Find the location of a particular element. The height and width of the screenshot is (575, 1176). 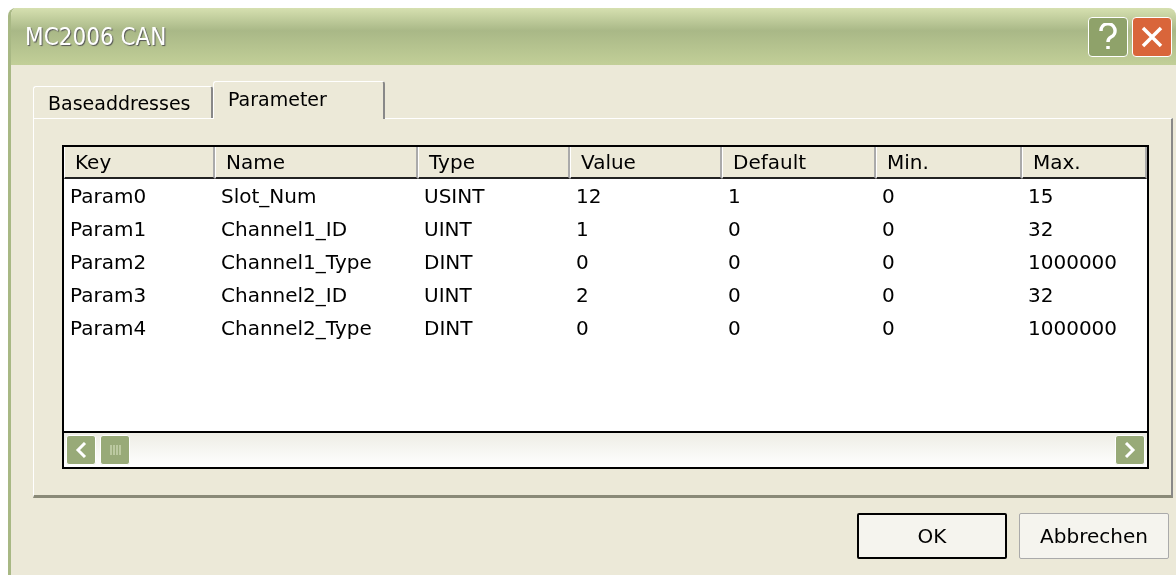

scroll-thumb is located at coordinates (115, 450).